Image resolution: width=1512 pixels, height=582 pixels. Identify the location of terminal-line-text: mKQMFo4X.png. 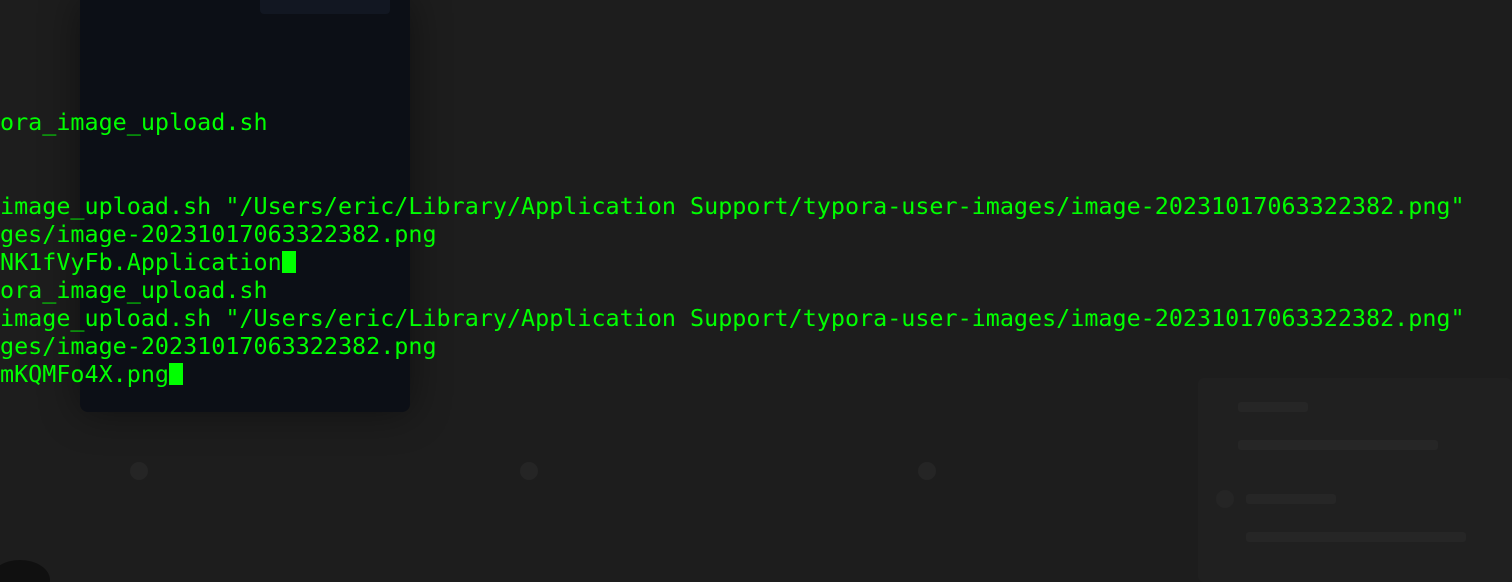
(84, 374).